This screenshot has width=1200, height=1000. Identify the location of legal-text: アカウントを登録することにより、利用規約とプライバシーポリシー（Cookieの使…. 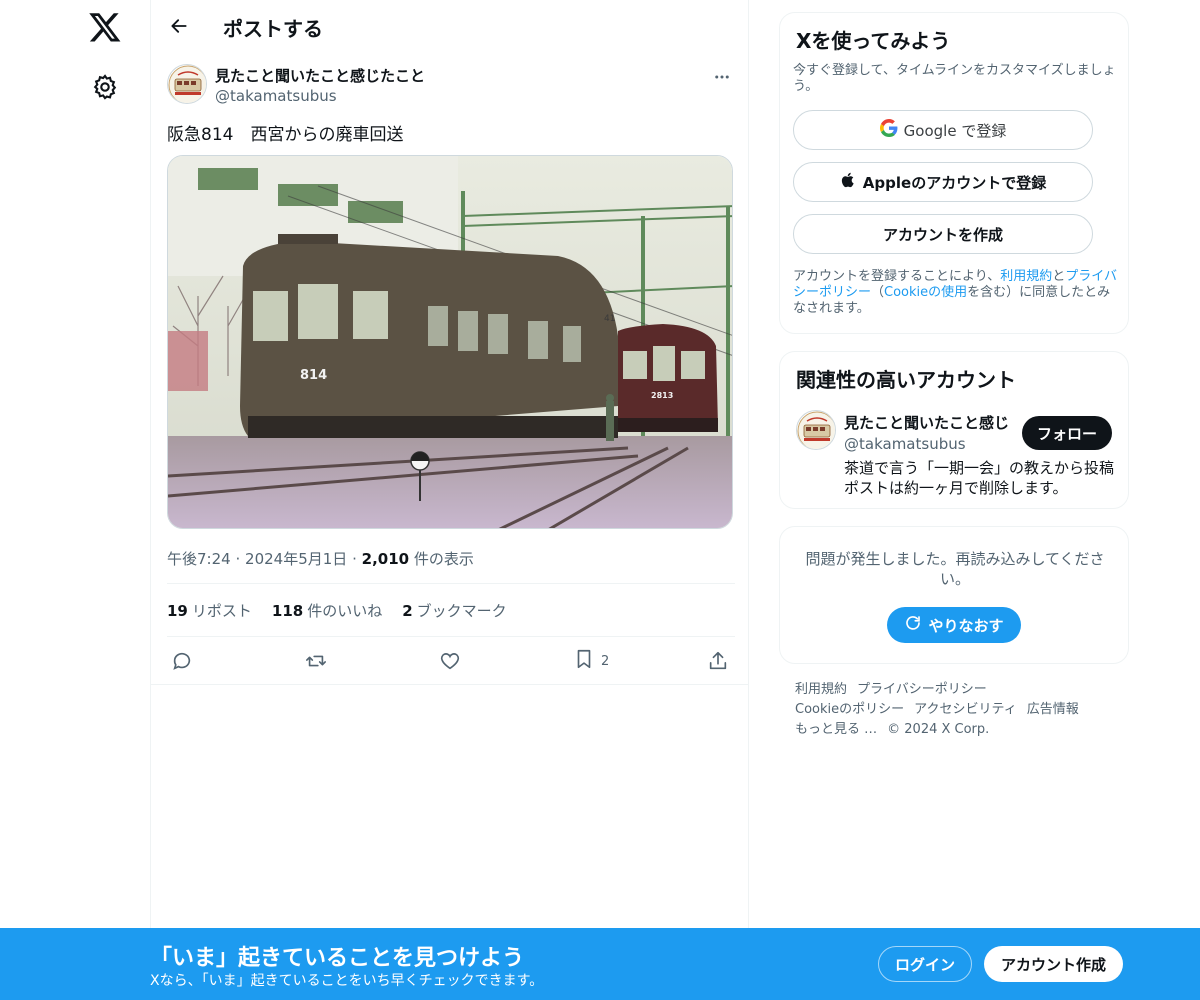
(957, 293).